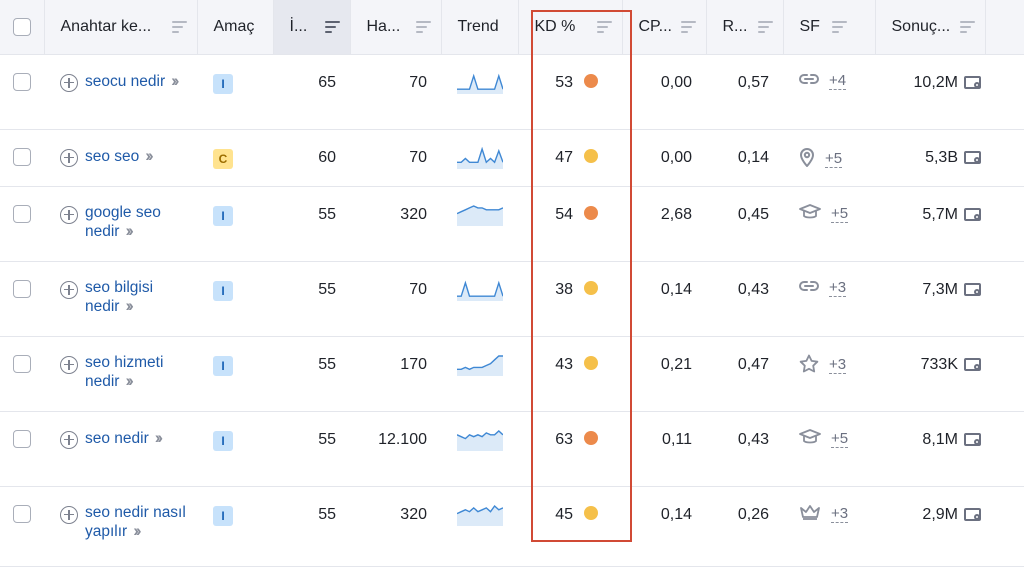 The width and height of the screenshot is (1024, 575). Describe the element at coordinates (311, 299) in the screenshot. I see `position-cell: 55` at that location.